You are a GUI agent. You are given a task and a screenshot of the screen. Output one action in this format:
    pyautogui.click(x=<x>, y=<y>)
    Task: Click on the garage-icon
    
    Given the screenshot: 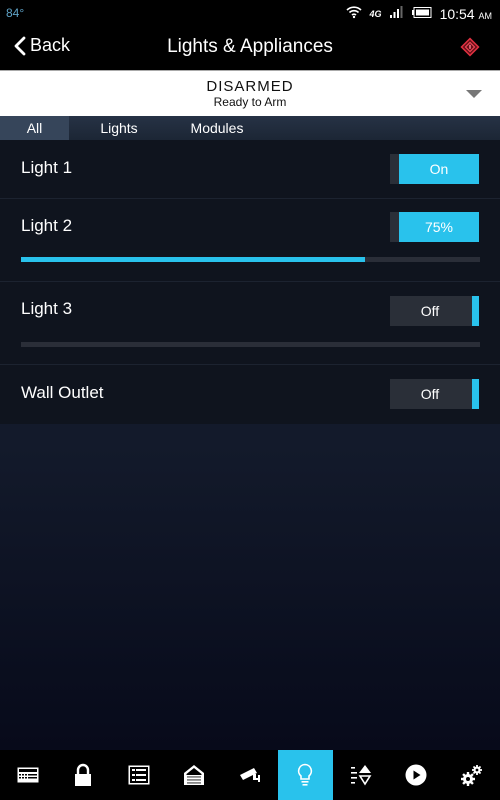 What is the action you would take?
    pyautogui.click(x=194, y=775)
    